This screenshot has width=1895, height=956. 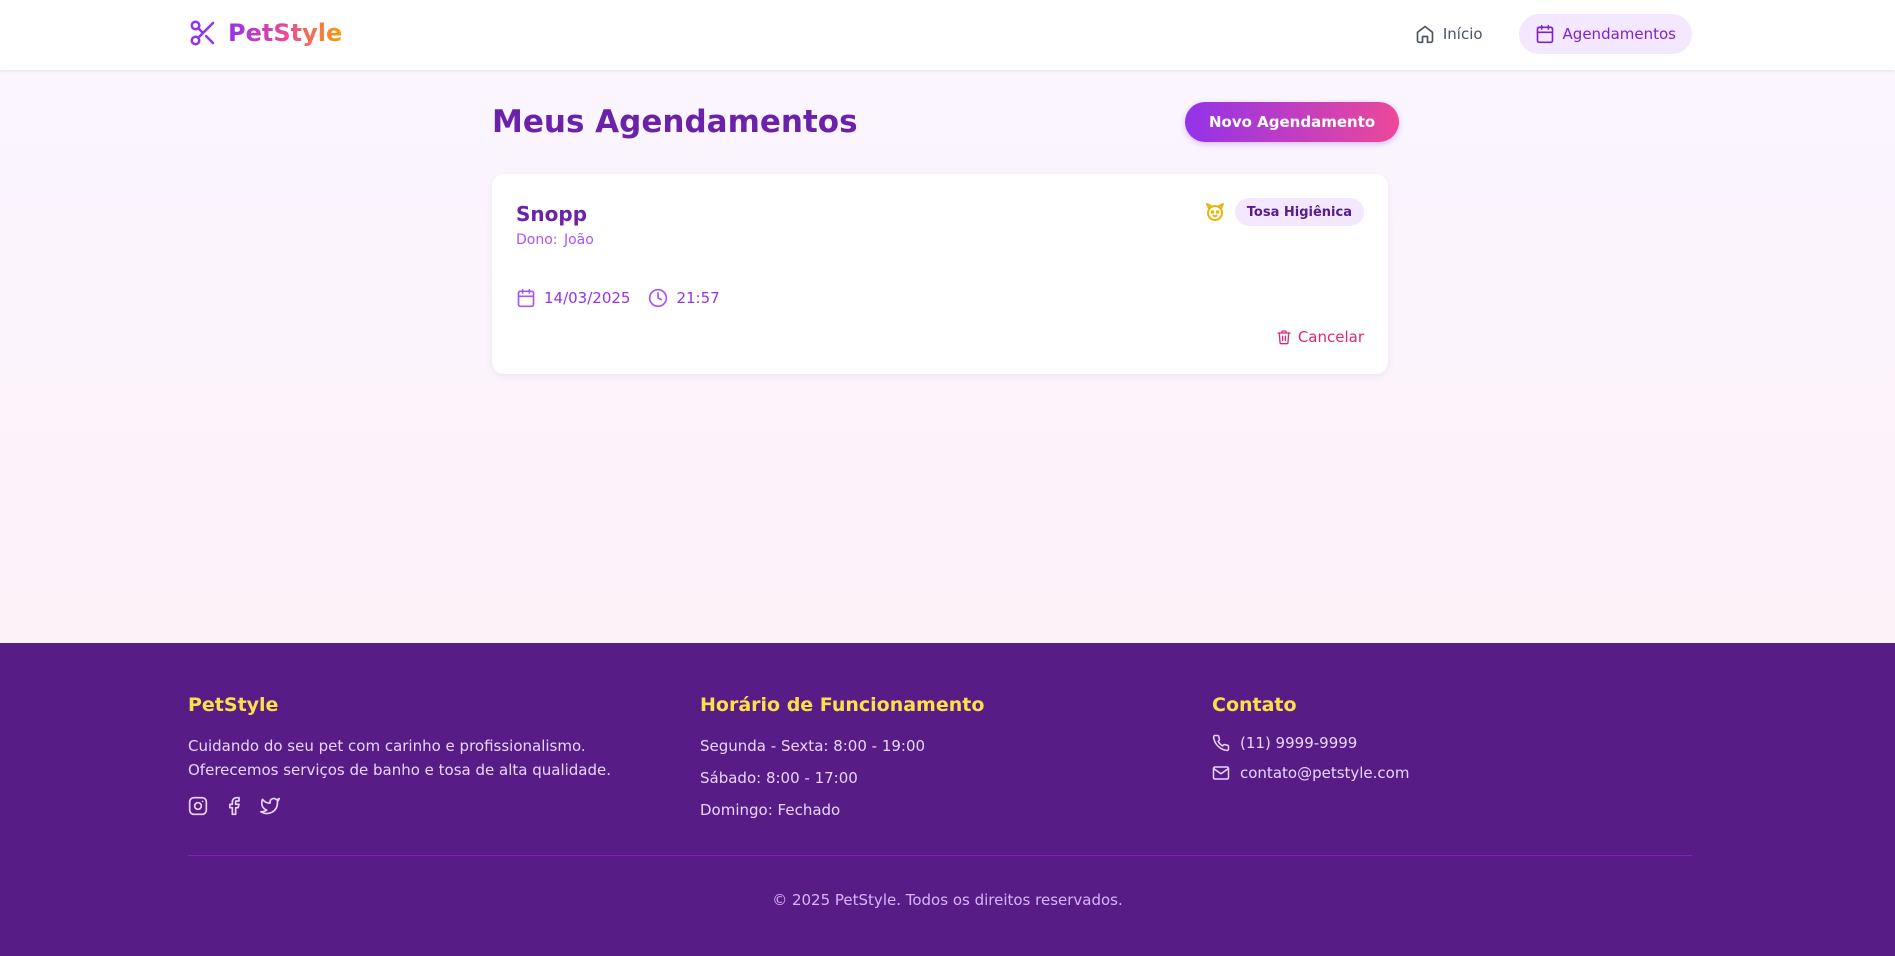 I want to click on phone-icon, so click(x=1221, y=743).